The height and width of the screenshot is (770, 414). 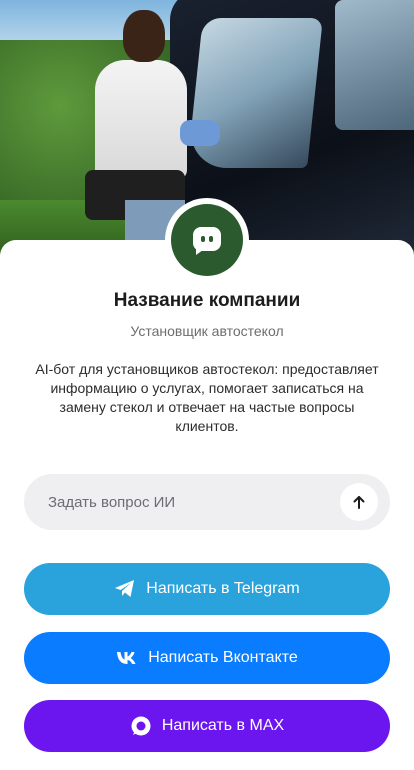 I want to click on hero-installer-shirt, so click(x=141, y=120).